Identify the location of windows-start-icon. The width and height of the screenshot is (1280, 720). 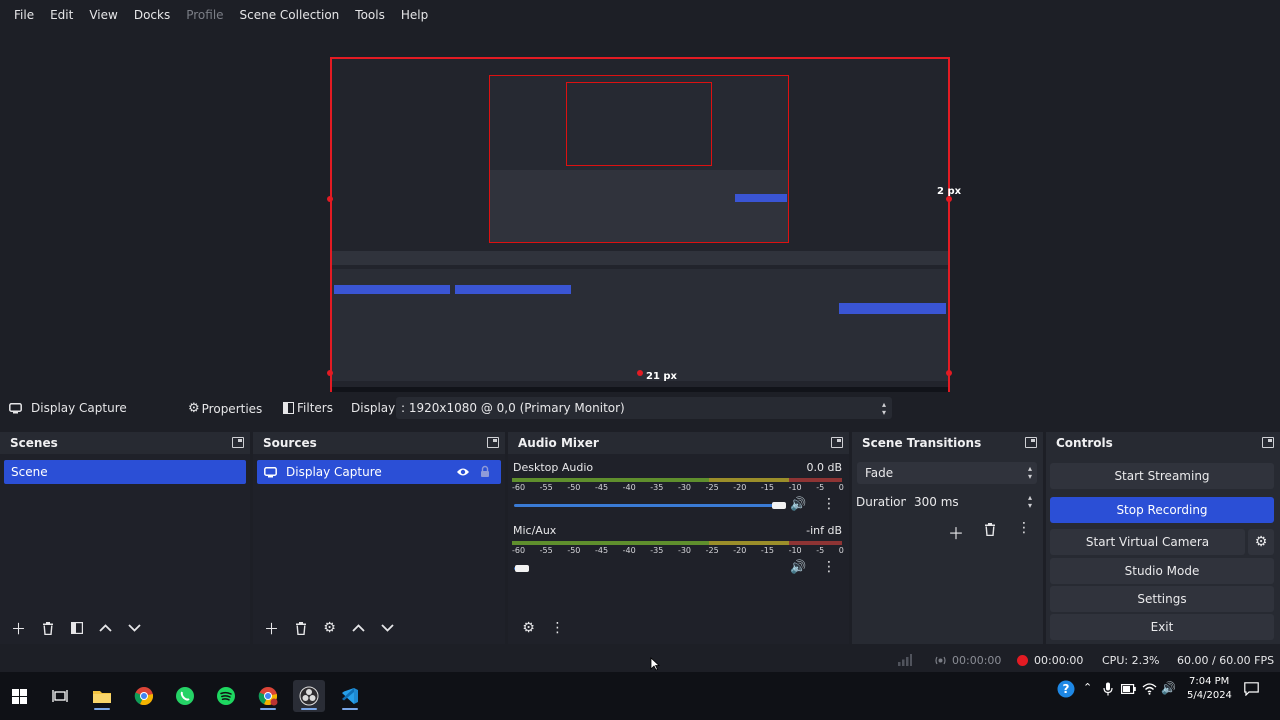
(19, 696).